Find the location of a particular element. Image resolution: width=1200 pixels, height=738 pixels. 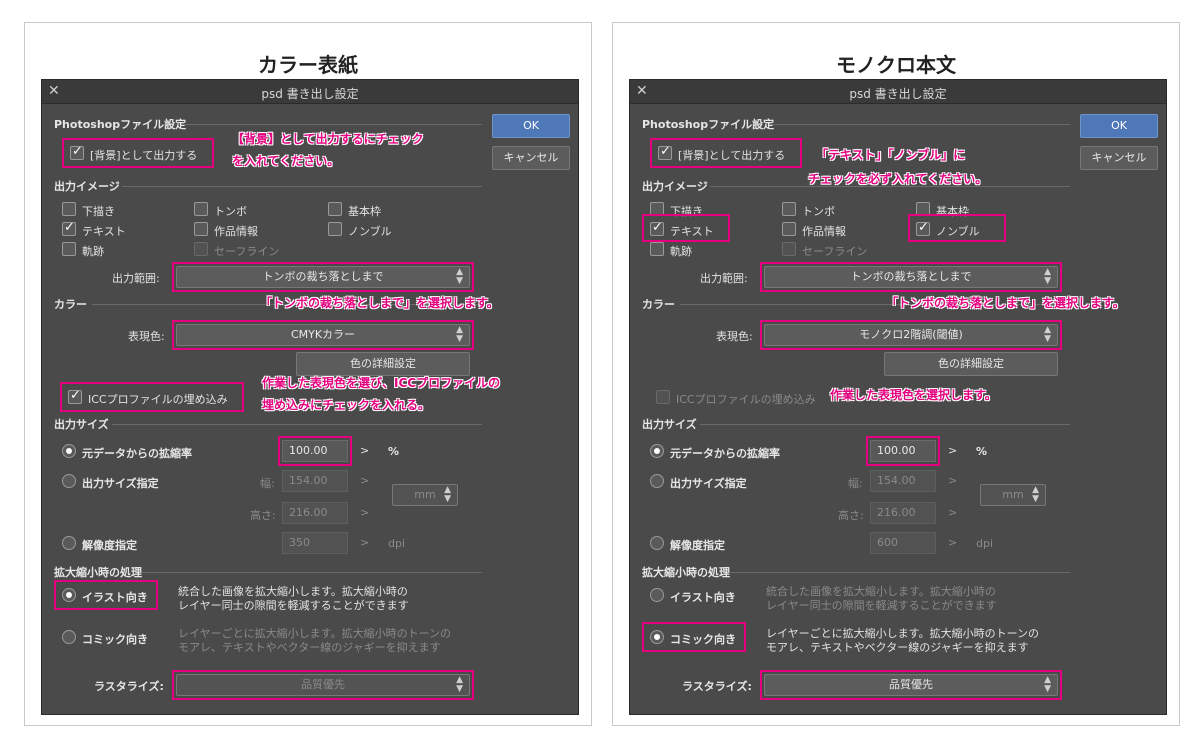

output-range-value: トンボの裁ち落としまで is located at coordinates (911, 276).